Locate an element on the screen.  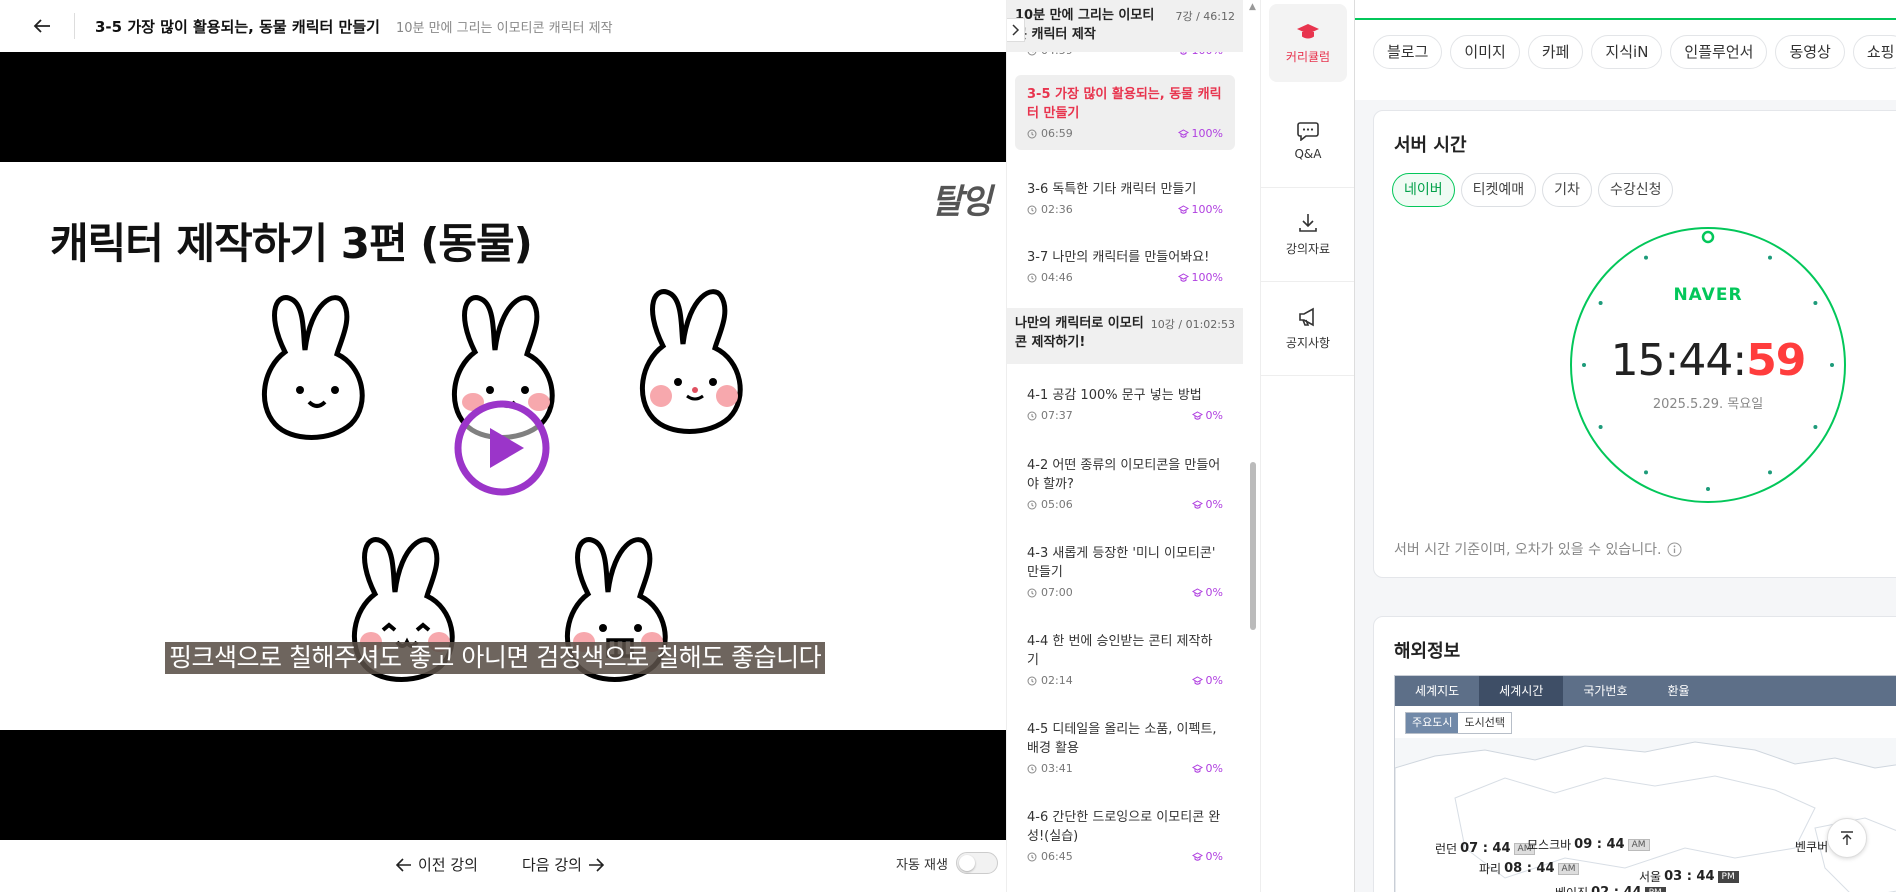
search-tab: 이미지 is located at coordinates (1485, 52).